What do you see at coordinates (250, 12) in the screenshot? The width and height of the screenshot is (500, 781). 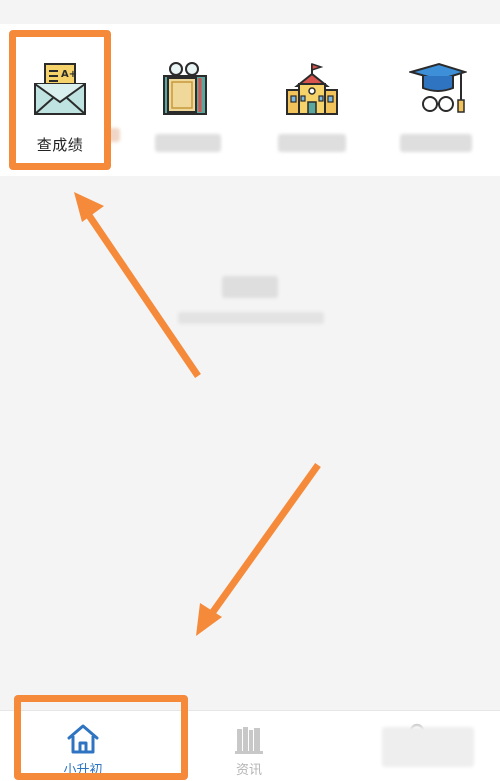 I see `status-bar-area` at bounding box center [250, 12].